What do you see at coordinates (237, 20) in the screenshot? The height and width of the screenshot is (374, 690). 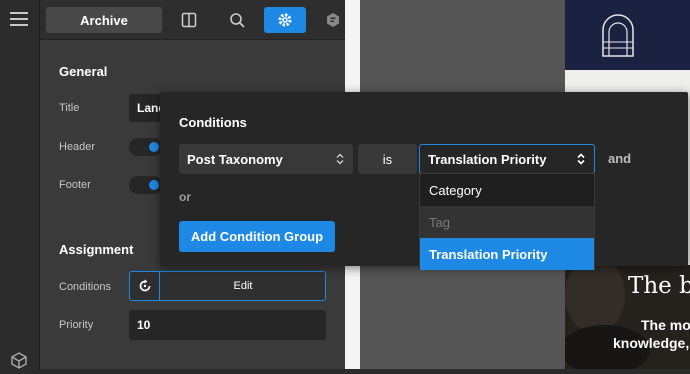 I see `search-icon` at bounding box center [237, 20].